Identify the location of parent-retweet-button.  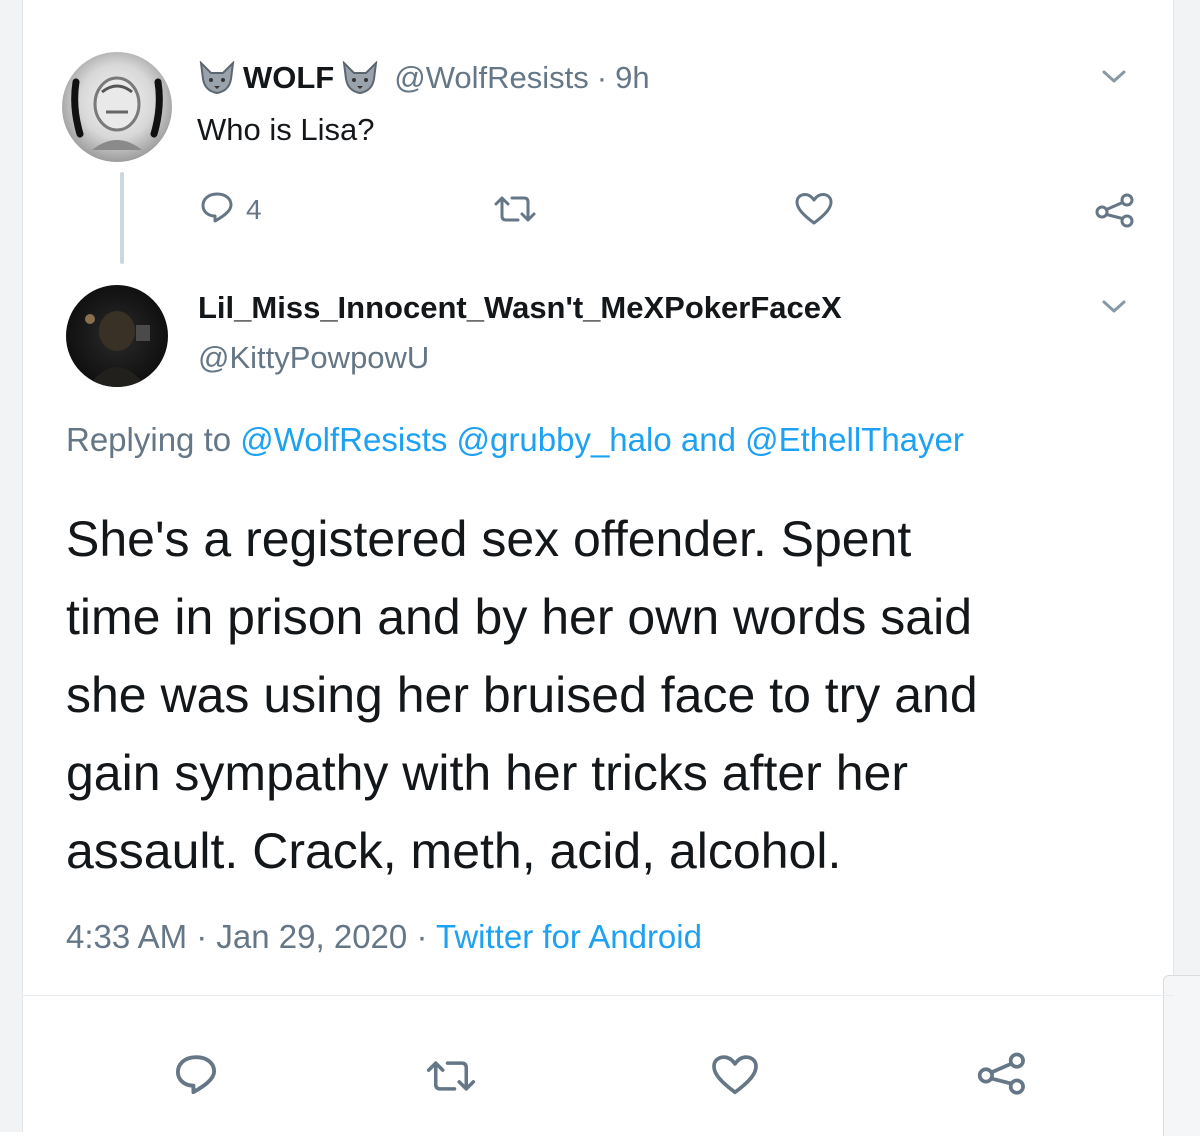
(515, 211).